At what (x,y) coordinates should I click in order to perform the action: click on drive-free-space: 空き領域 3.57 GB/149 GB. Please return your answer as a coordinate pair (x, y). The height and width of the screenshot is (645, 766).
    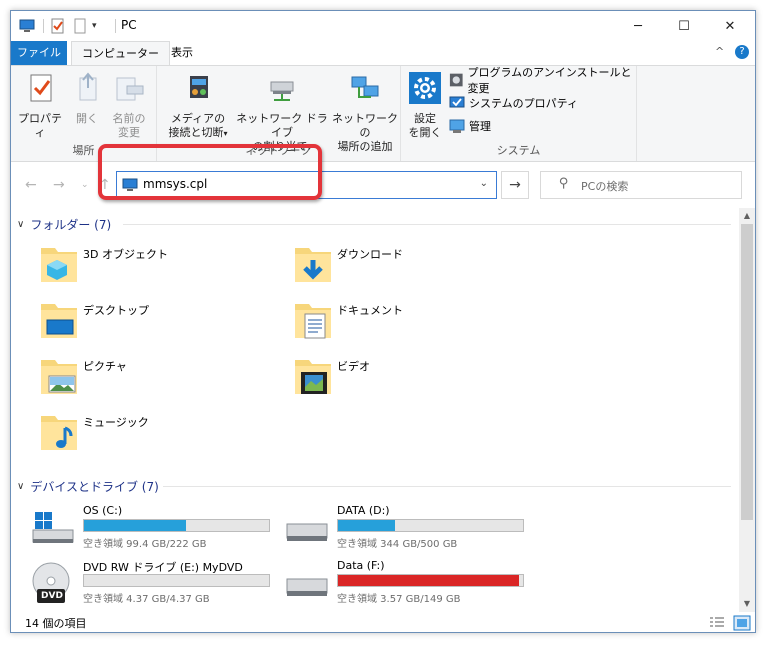
    Looking at the image, I should click on (399, 599).